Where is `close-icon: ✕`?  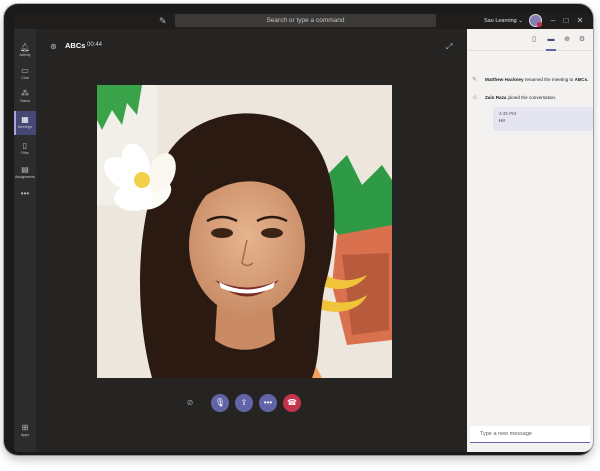 close-icon: ✕ is located at coordinates (580, 20).